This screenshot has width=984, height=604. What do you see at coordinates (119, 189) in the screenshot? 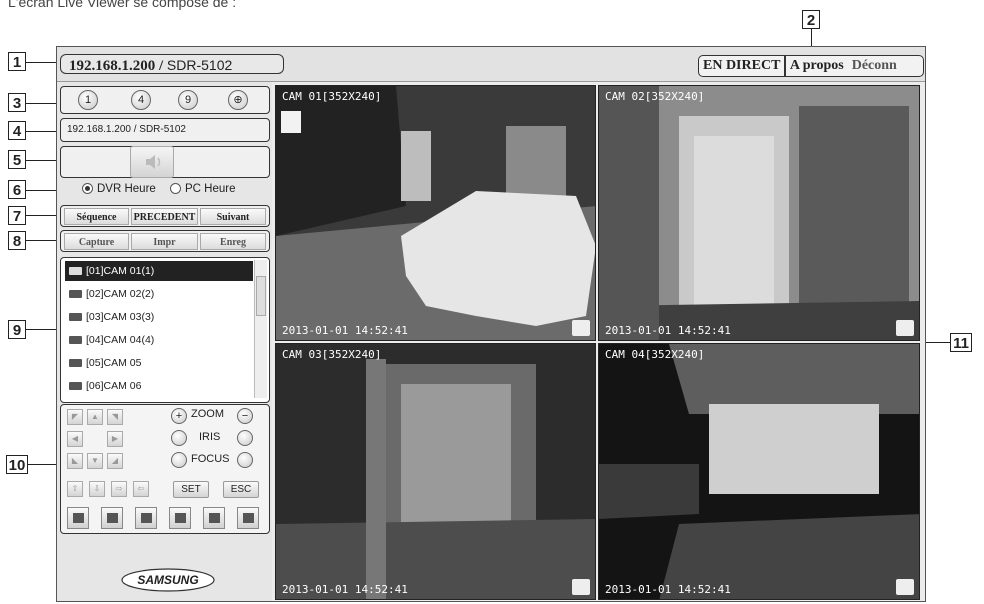
I see `dvr-time-radio: DVR Heure` at bounding box center [119, 189].